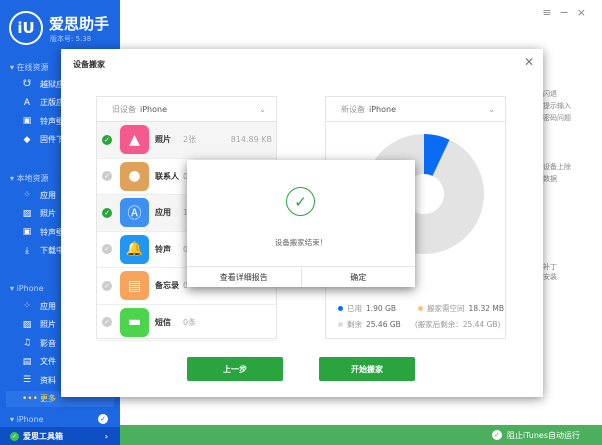 The height and width of the screenshot is (445, 602). I want to click on free-dot, so click(340, 324).